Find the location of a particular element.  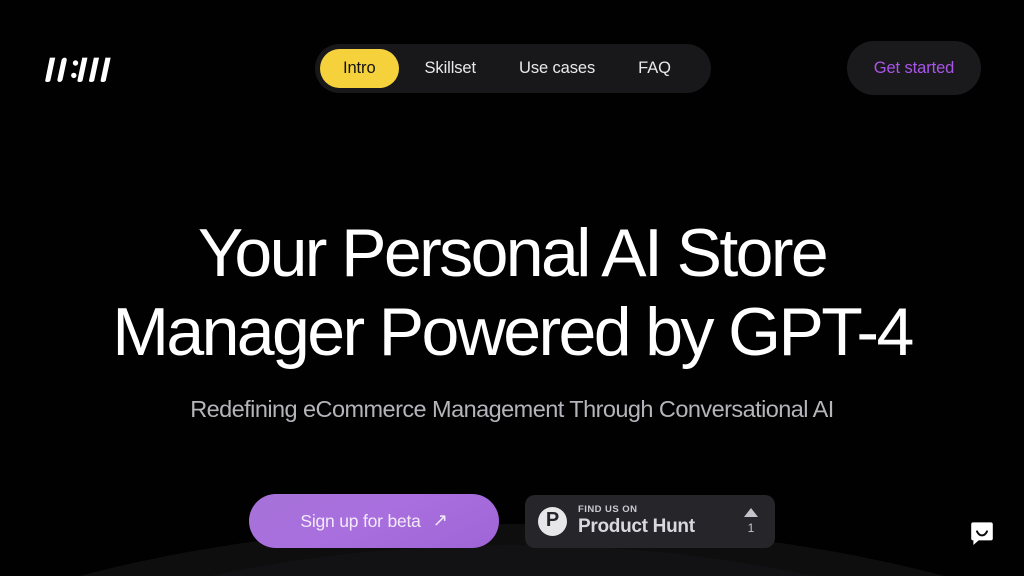

product-hunt-upvote: 1 is located at coordinates (751, 521).